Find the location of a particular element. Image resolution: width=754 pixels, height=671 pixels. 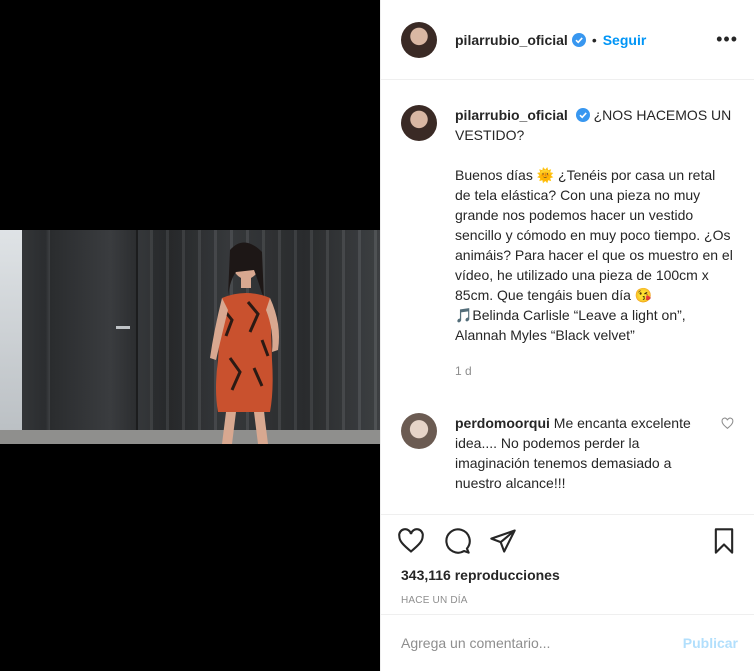

action-bar: 343,116 reproducciones HACE UN DÍA is located at coordinates (567, 560).